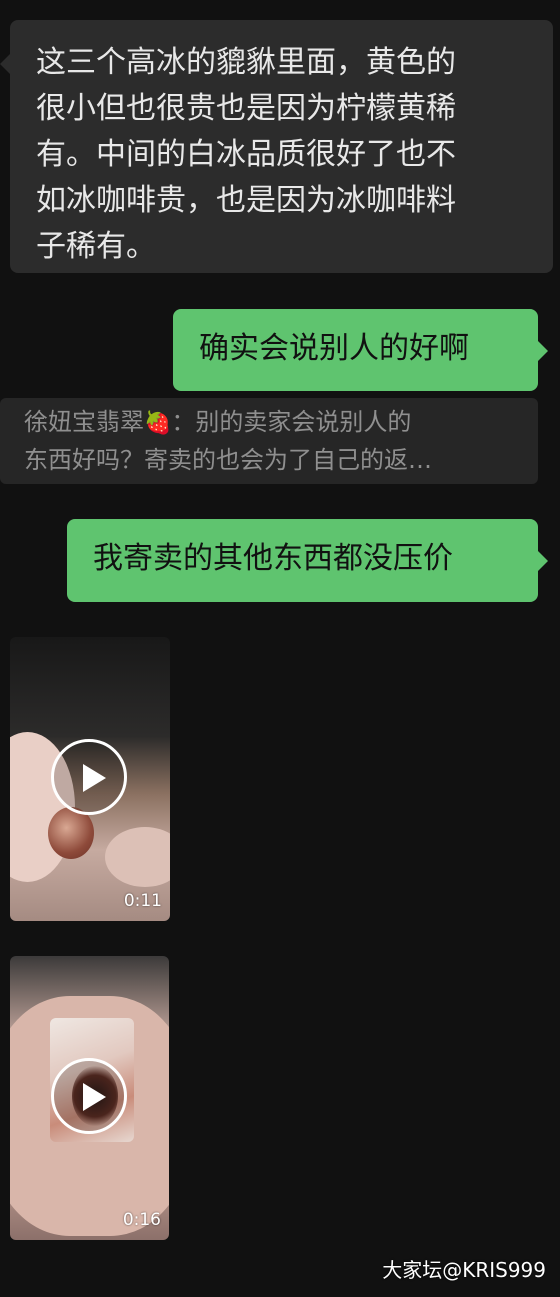  What do you see at coordinates (137, 857) in the screenshot?
I see `finger-shape` at bounding box center [137, 857].